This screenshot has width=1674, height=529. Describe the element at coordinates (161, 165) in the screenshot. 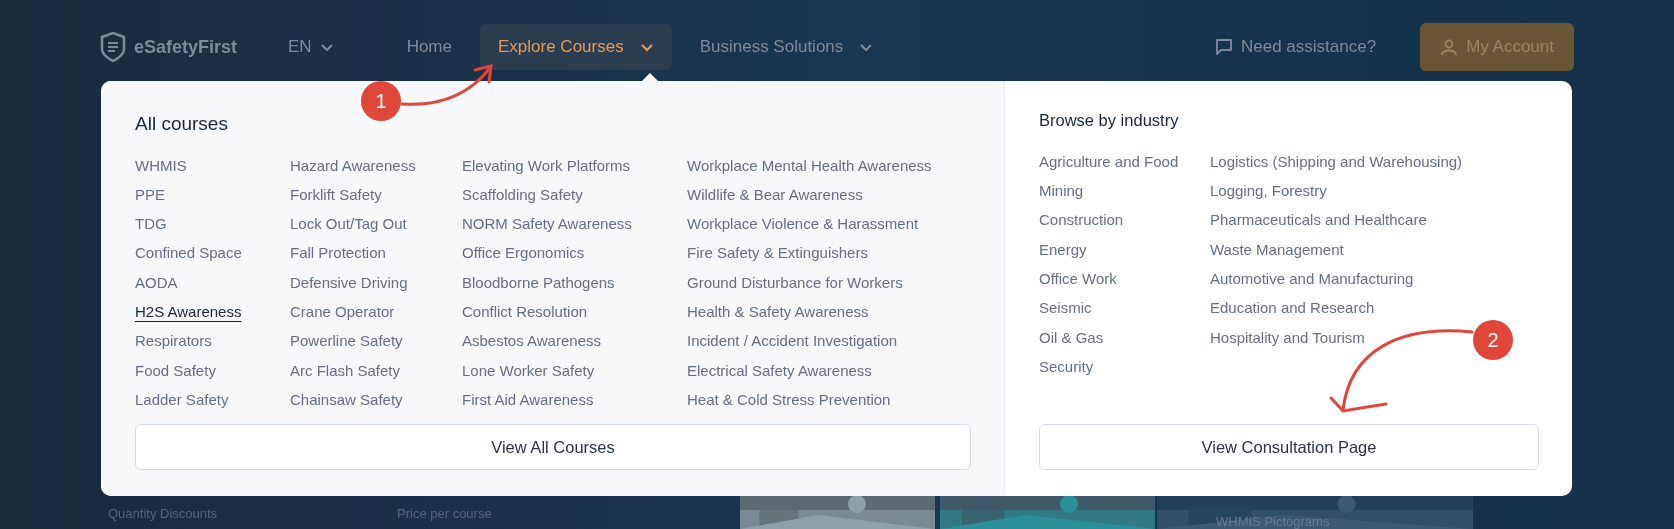

I see `course-link: WHMIS` at that location.